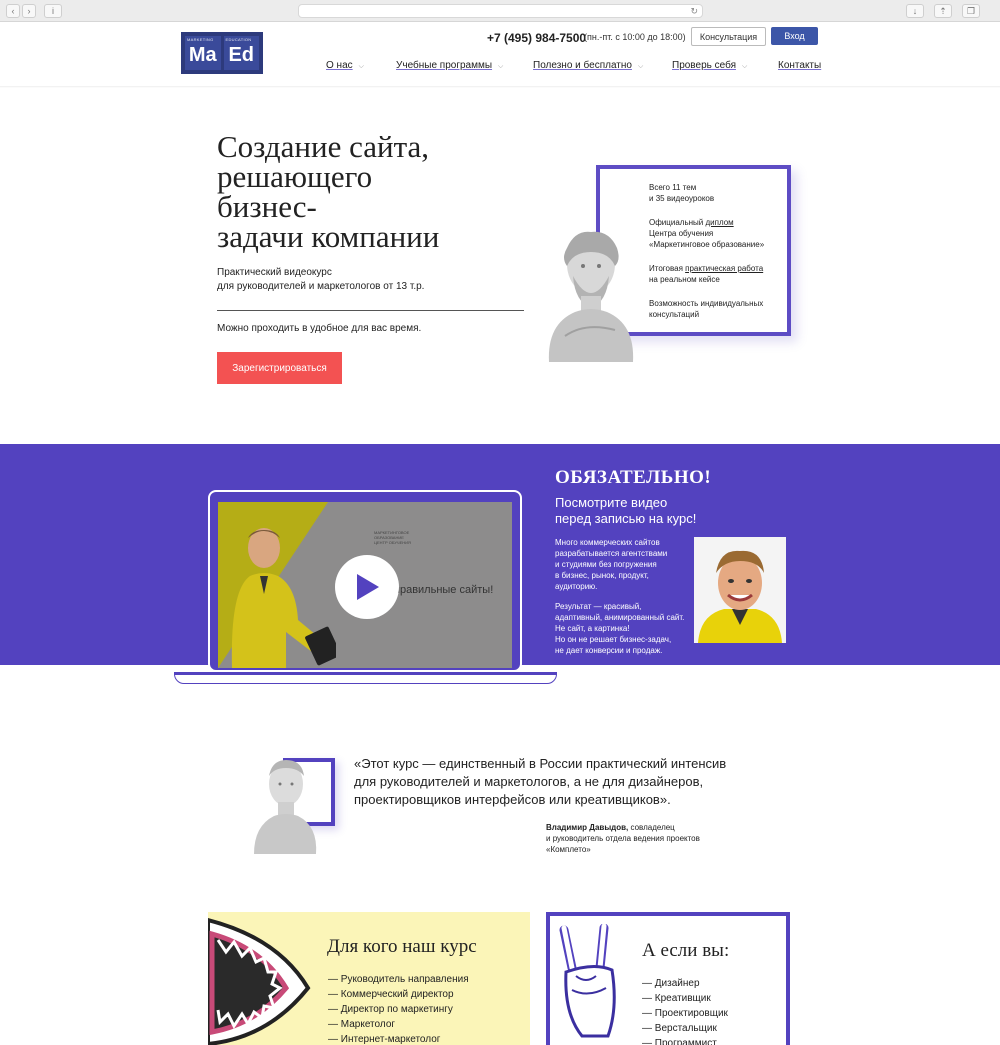 This screenshot has width=1000, height=1045. I want to click on play-button, so click(367, 587).